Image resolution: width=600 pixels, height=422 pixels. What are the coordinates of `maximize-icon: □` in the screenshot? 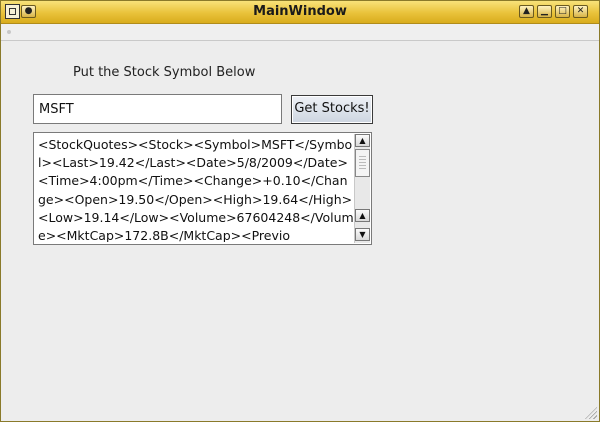 It's located at (562, 11).